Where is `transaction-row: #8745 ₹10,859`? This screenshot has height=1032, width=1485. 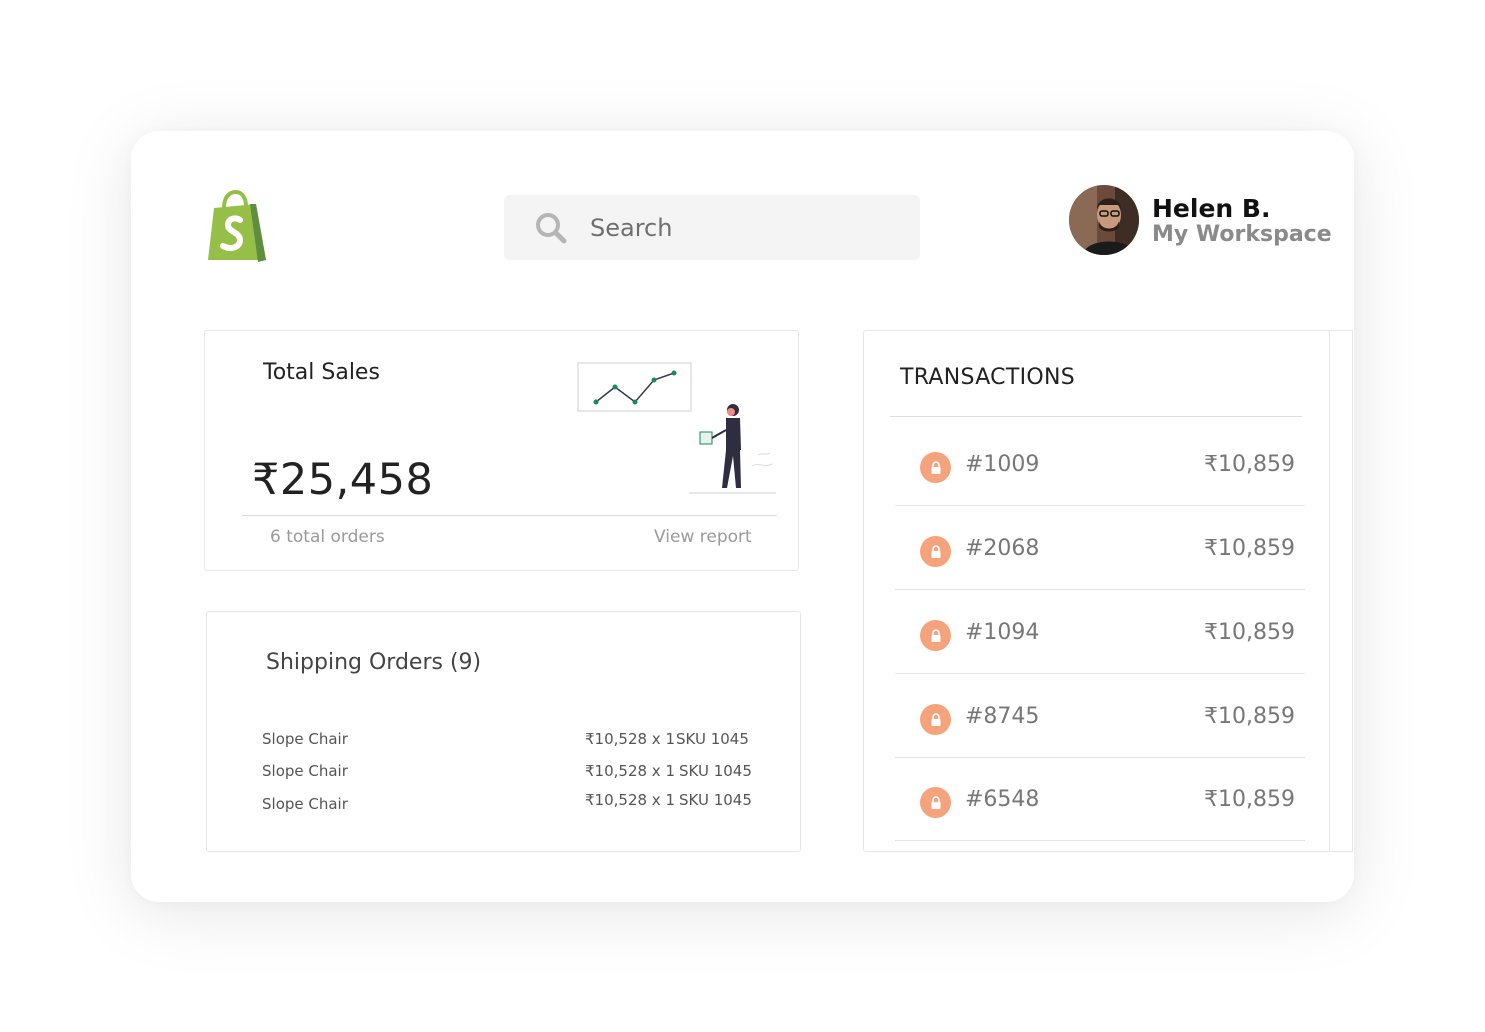
transaction-row: #8745 ₹10,859 is located at coordinates (1100, 716).